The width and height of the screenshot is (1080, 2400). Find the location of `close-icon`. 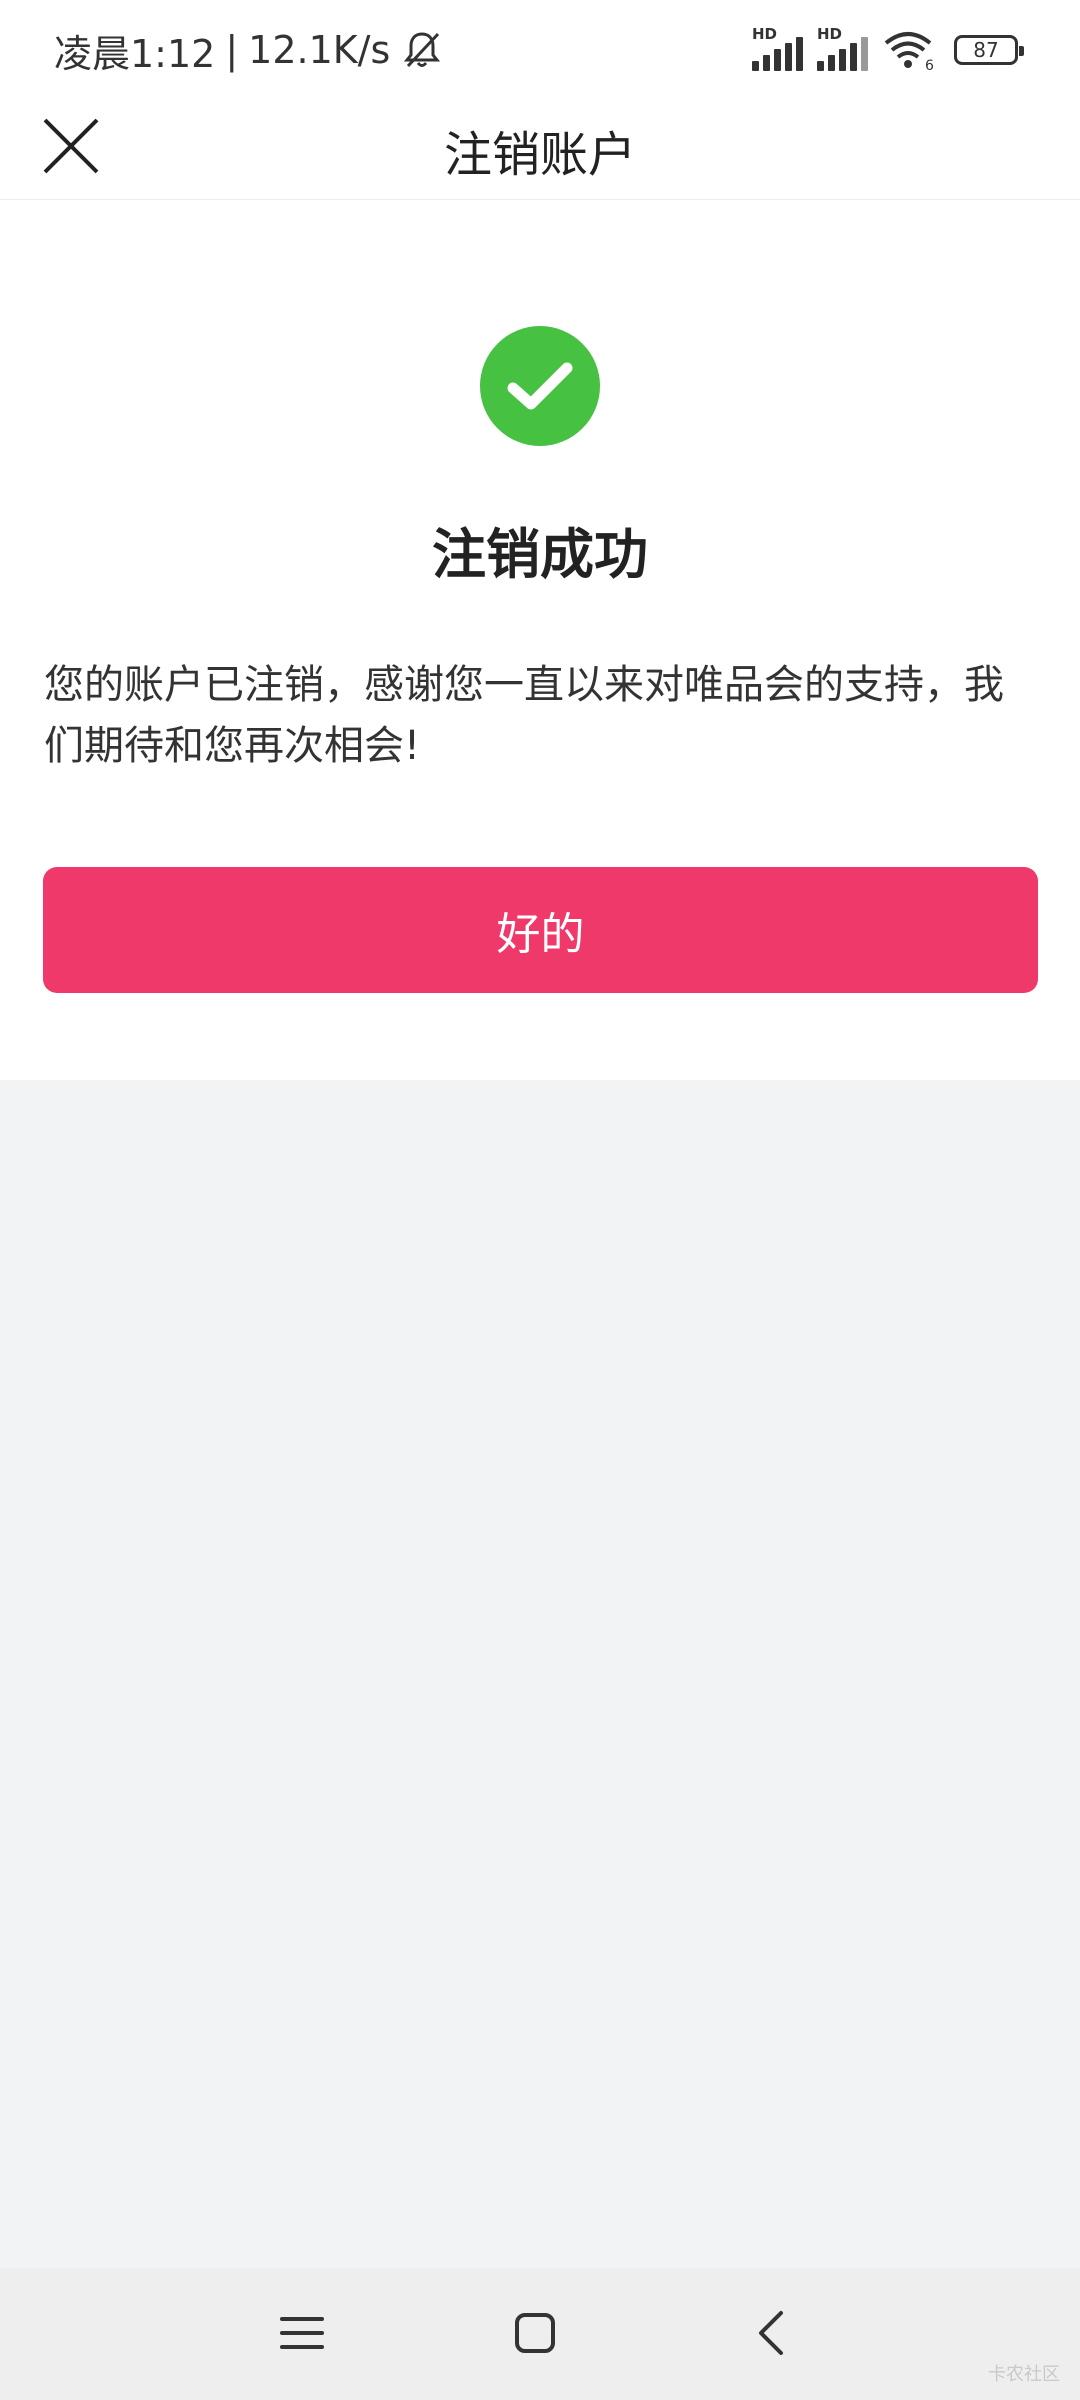

close-icon is located at coordinates (71, 146).